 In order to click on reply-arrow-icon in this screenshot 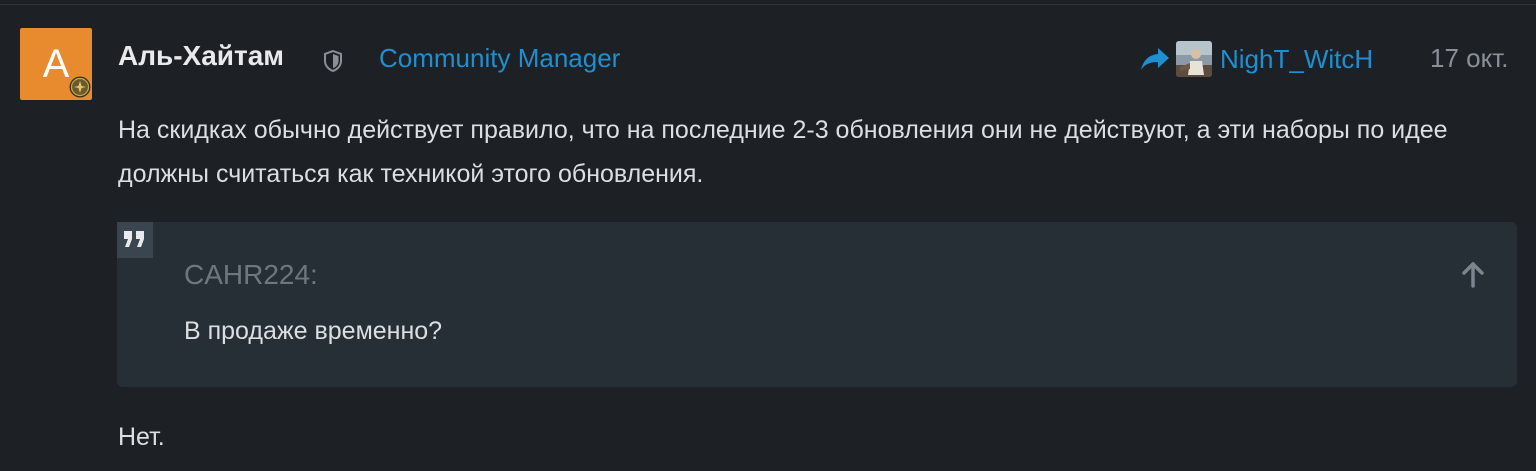, I will do `click(1155, 59)`.